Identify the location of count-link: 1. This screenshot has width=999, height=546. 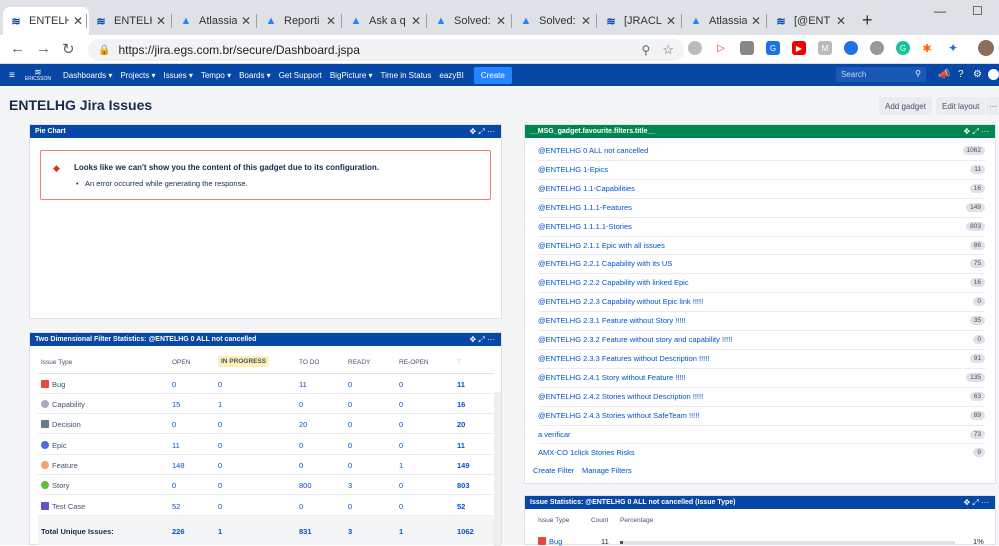
(220, 404).